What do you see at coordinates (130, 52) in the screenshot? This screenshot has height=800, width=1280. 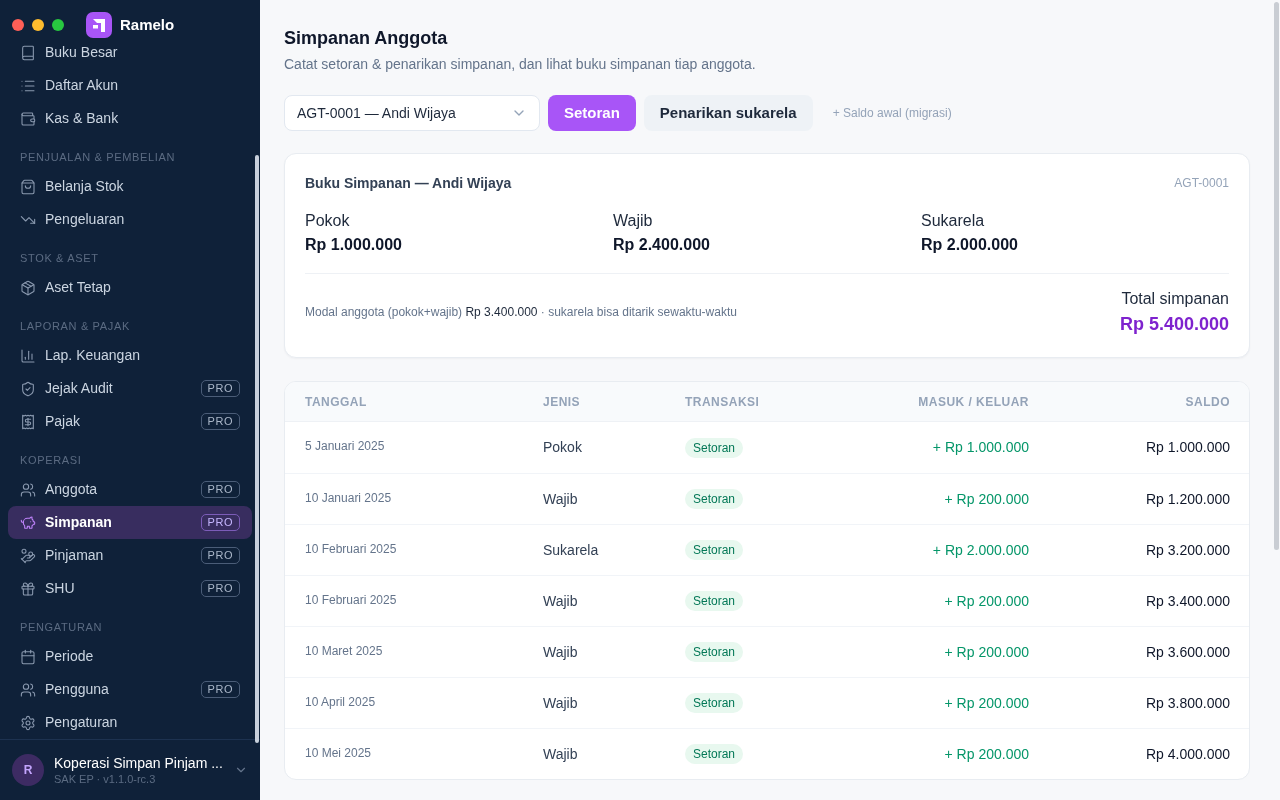 I see `sidebar-item: Buku Besar` at bounding box center [130, 52].